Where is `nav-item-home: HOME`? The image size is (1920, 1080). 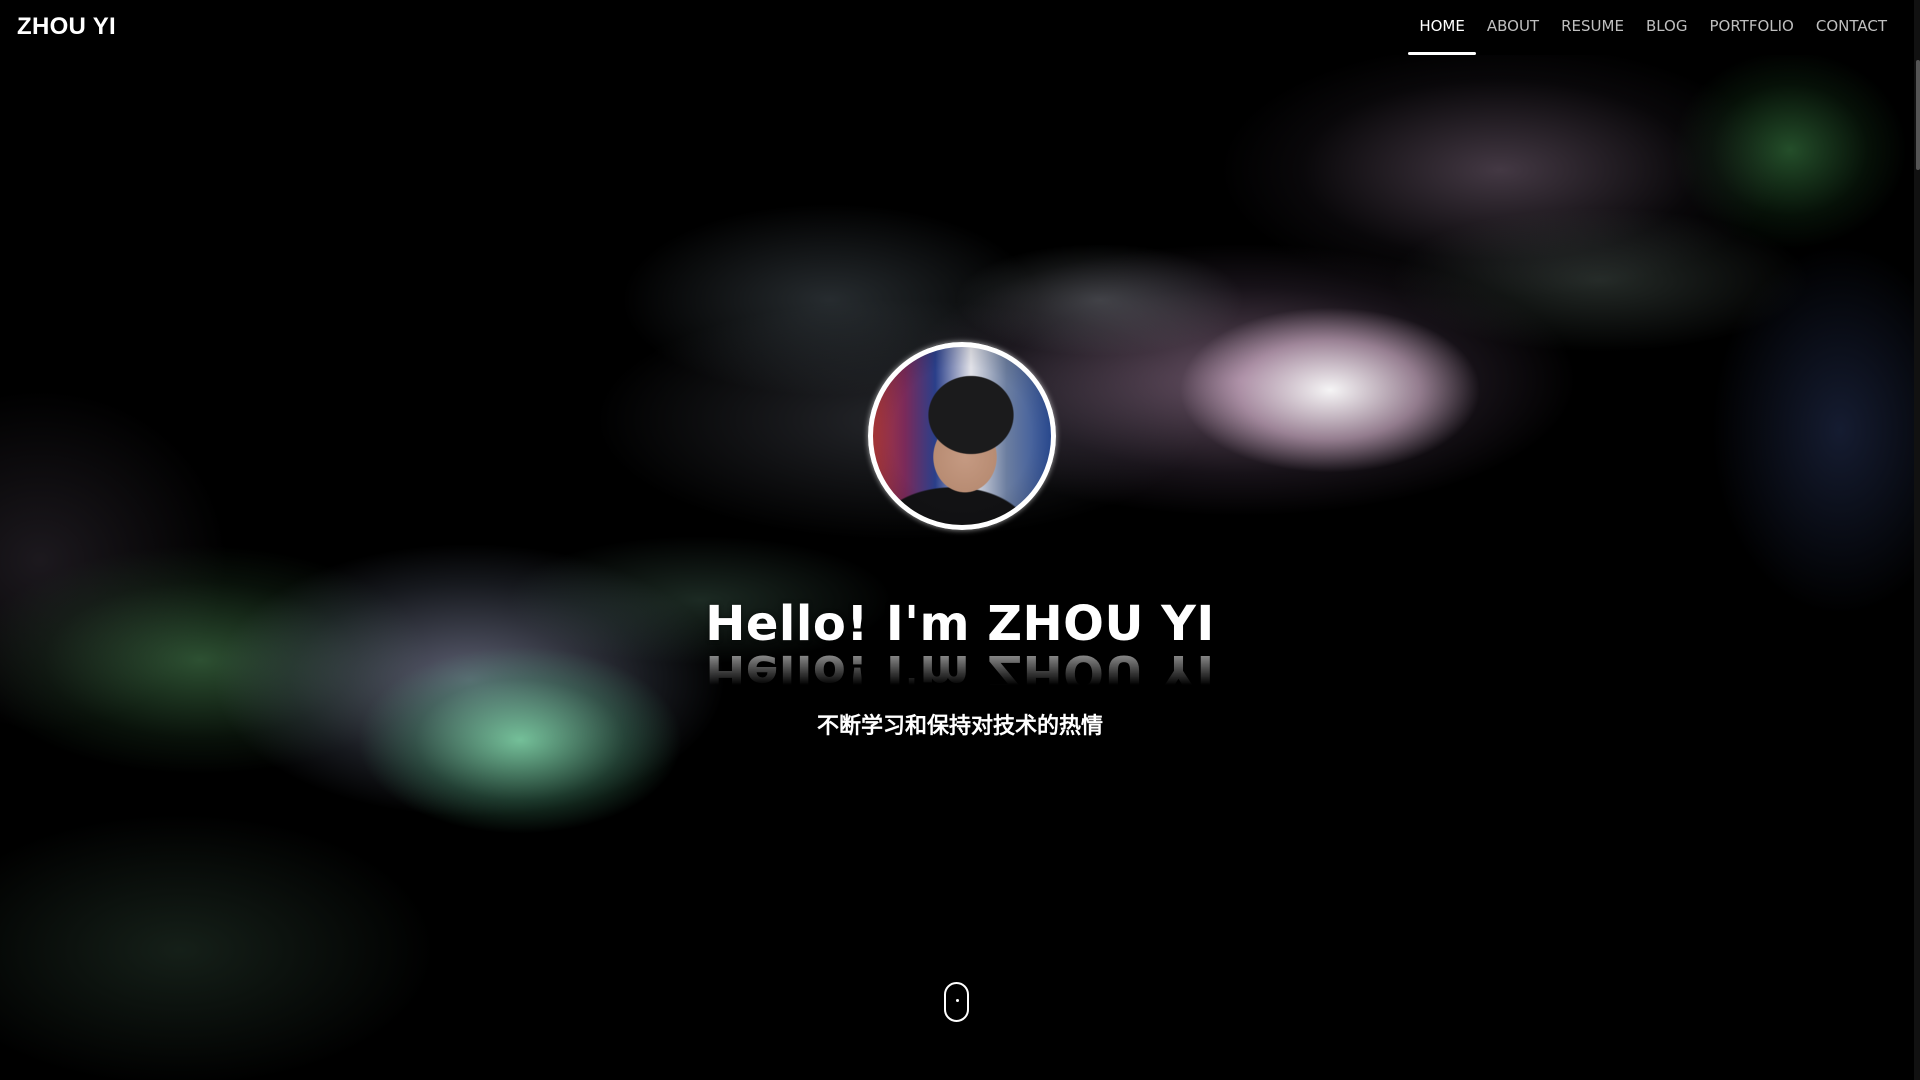
nav-item-home: HOME is located at coordinates (1442, 27).